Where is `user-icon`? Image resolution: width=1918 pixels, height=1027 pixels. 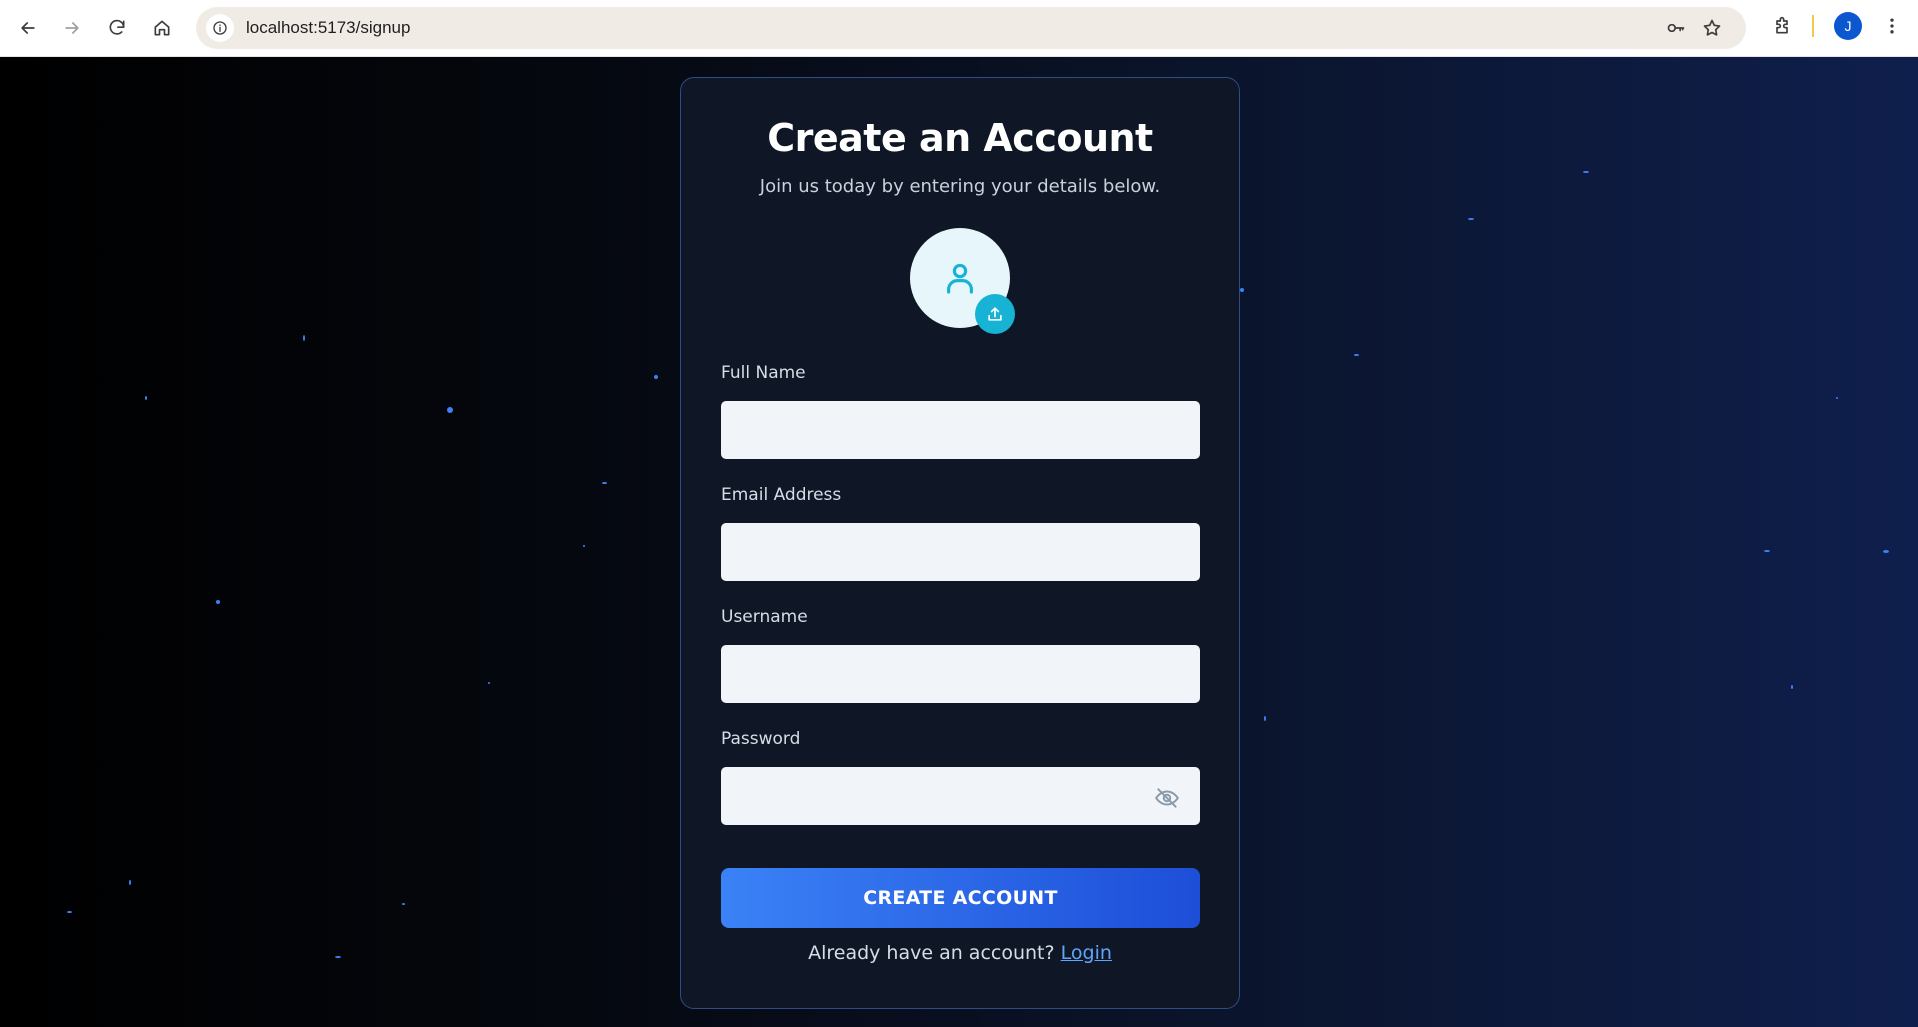
user-icon is located at coordinates (960, 278).